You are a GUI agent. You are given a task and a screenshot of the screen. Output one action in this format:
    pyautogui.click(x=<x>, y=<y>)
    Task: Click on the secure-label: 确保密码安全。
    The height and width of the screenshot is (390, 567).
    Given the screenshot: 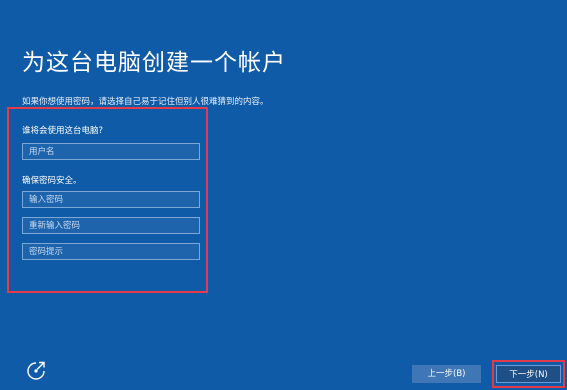 What is the action you would take?
    pyautogui.click(x=52, y=181)
    